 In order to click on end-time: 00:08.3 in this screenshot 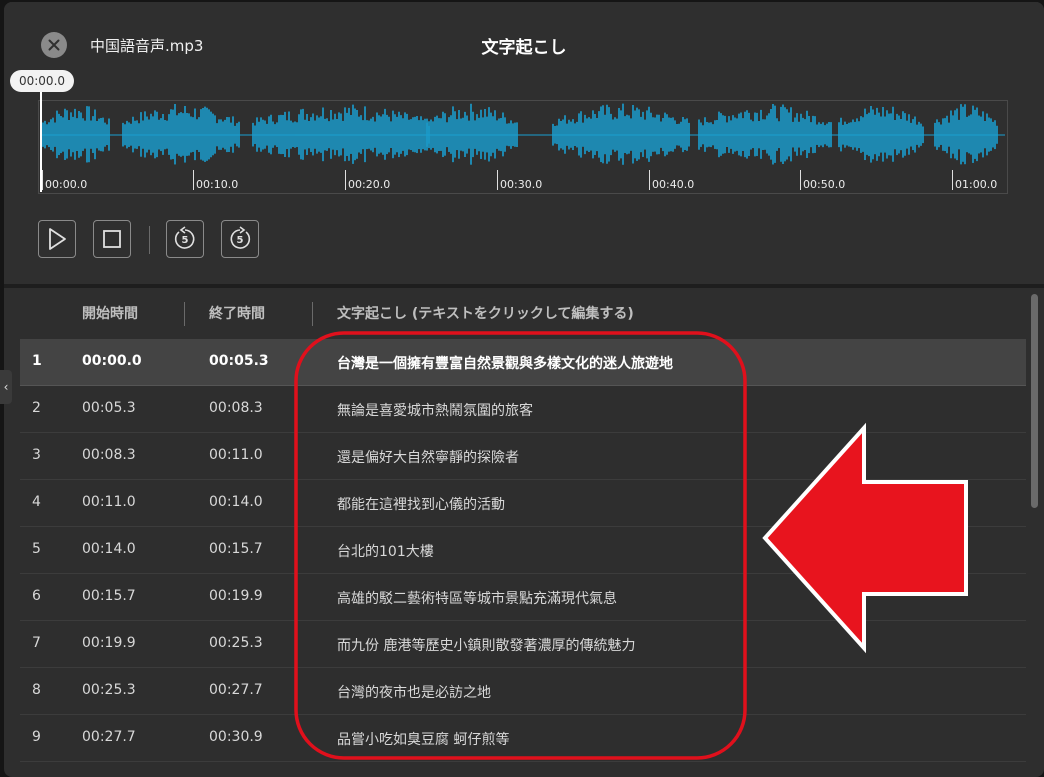, I will do `click(236, 408)`.